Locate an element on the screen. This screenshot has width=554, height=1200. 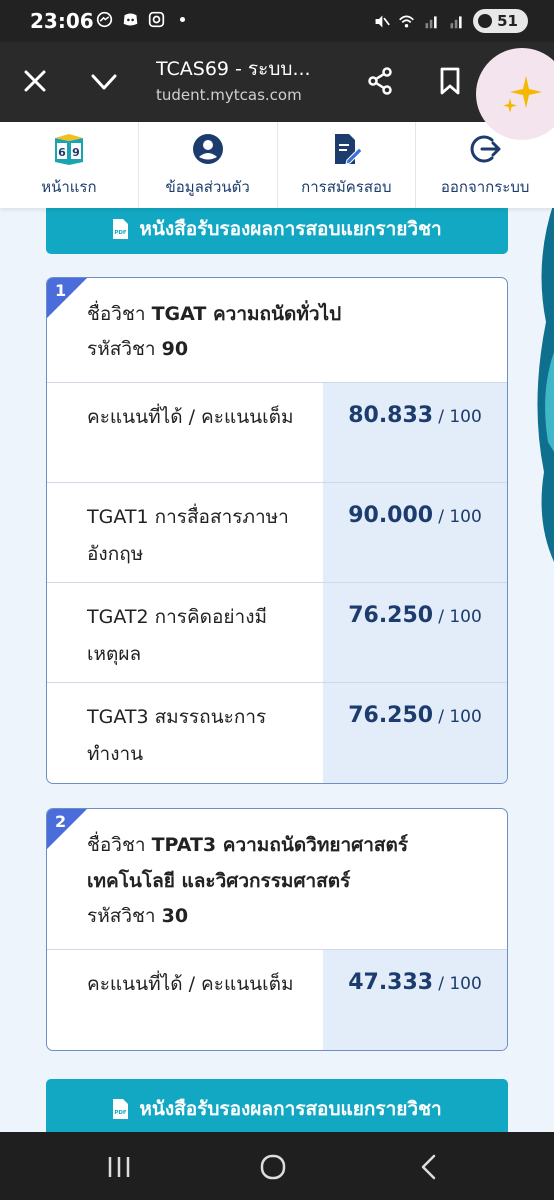
dot-icon is located at coordinates (182, 19).